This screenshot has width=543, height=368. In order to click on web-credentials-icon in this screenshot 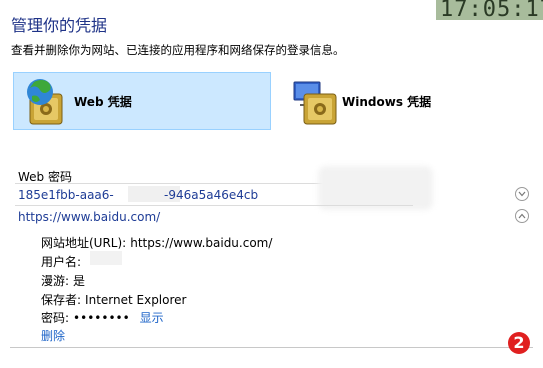, I will do `click(47, 101)`.